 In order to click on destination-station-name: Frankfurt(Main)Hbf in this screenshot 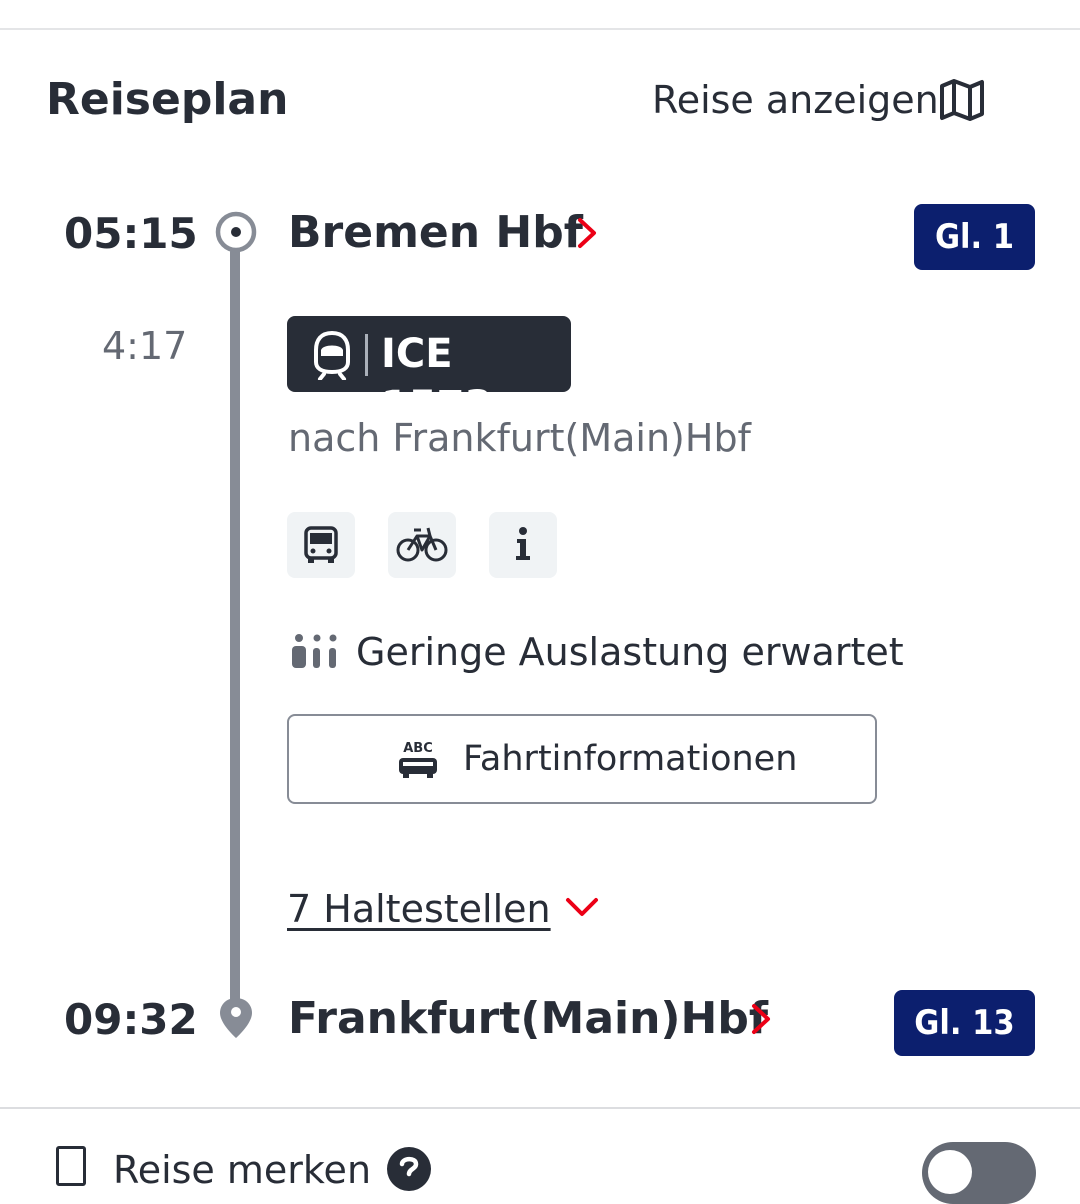, I will do `click(528, 1019)`.